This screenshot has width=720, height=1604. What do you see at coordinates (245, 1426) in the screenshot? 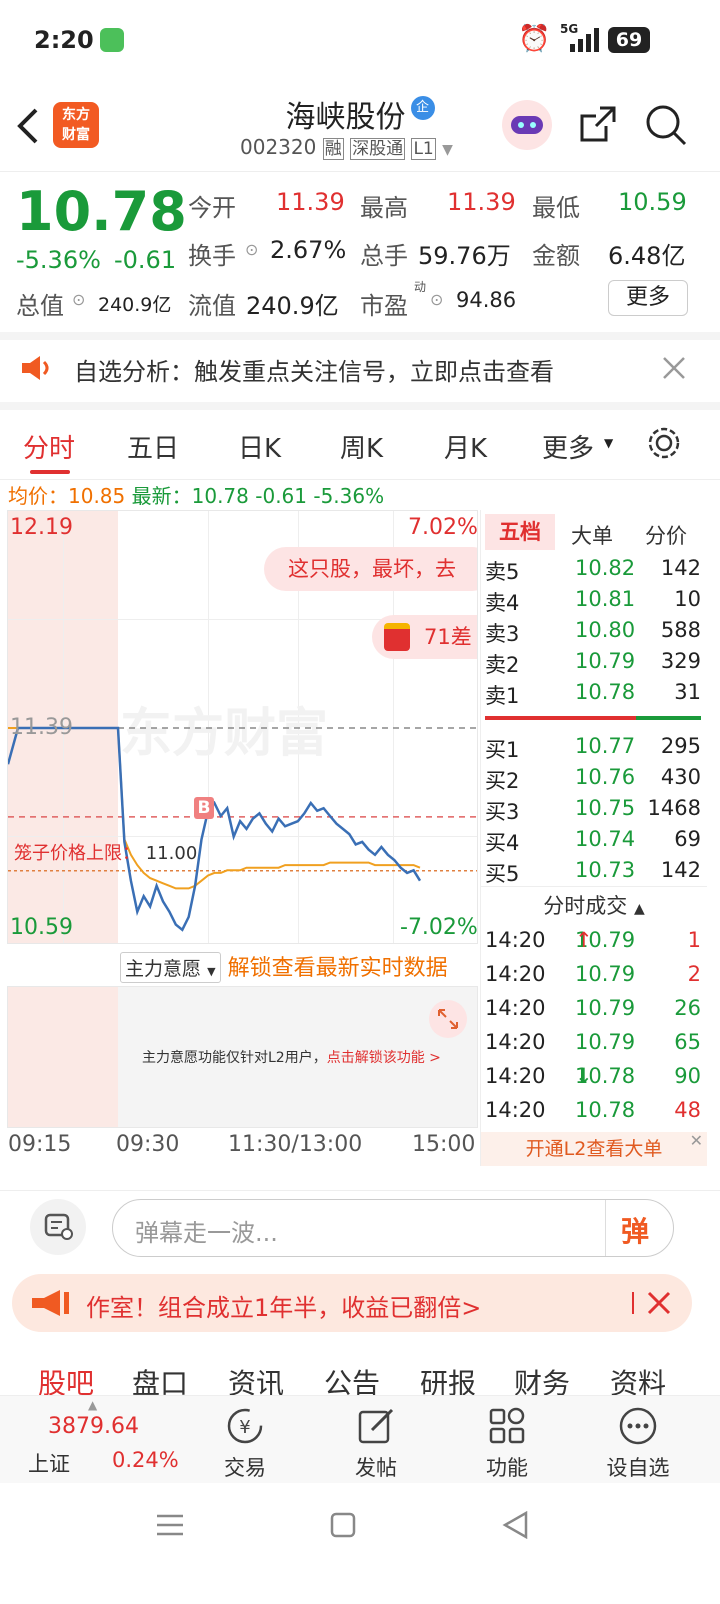
I see `trade-icon: ¥` at bounding box center [245, 1426].